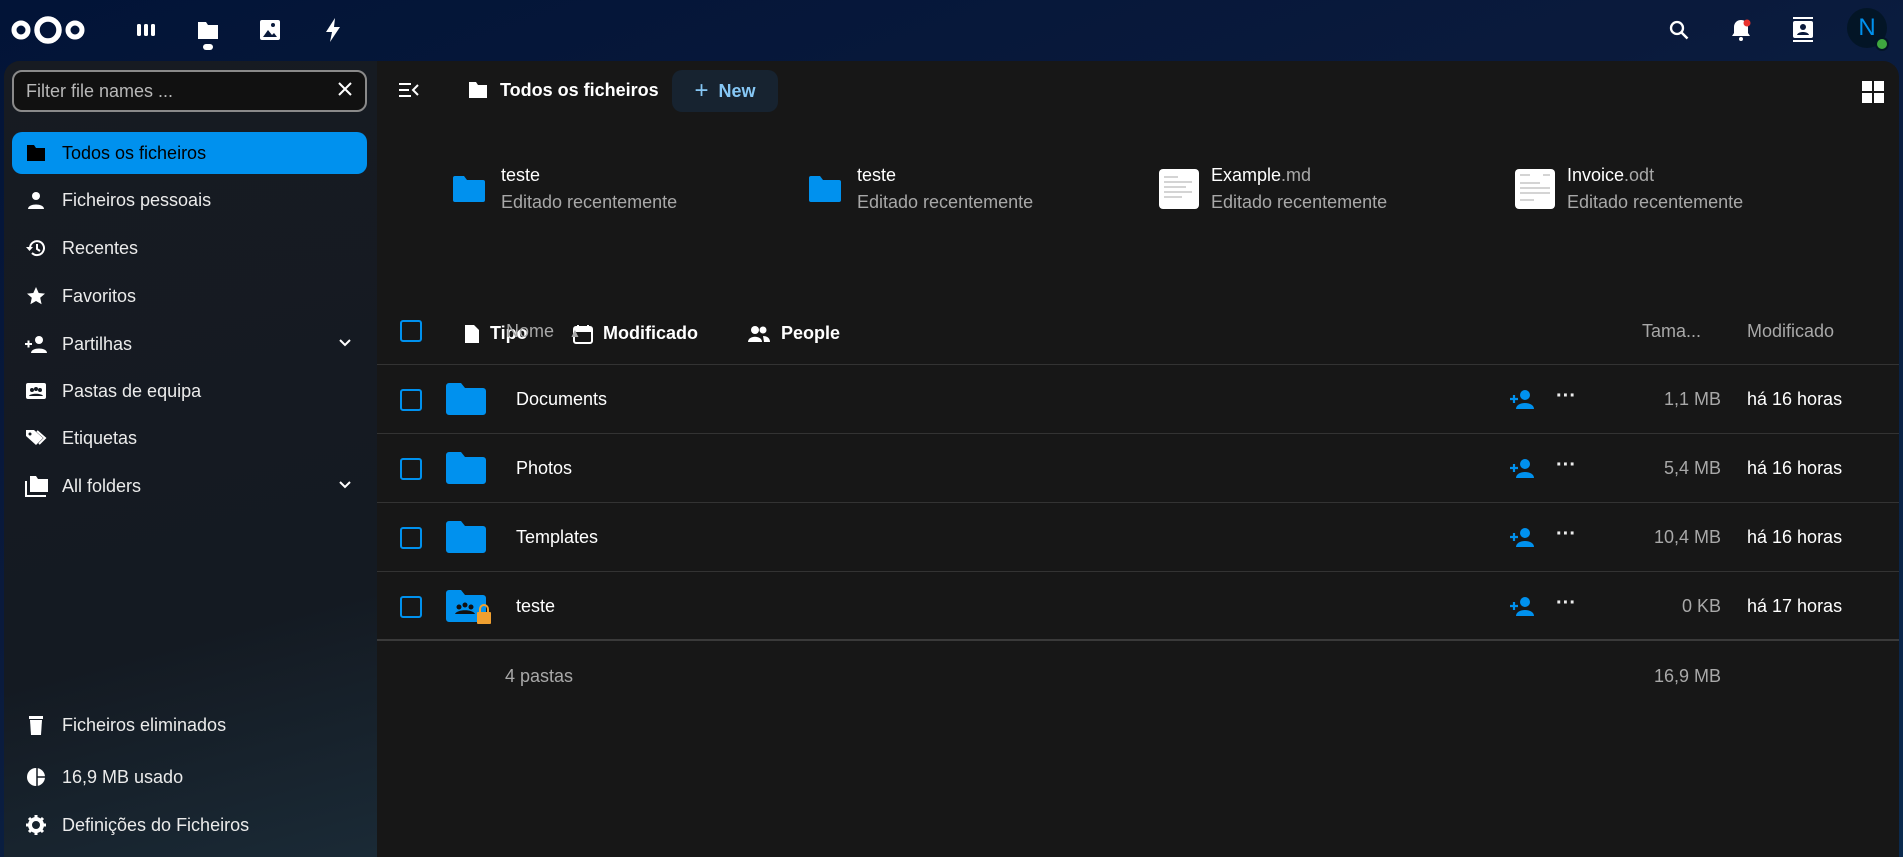 Image resolution: width=1903 pixels, height=857 pixels. Describe the element at coordinates (36, 777) in the screenshot. I see `pie-chart-icon` at that location.